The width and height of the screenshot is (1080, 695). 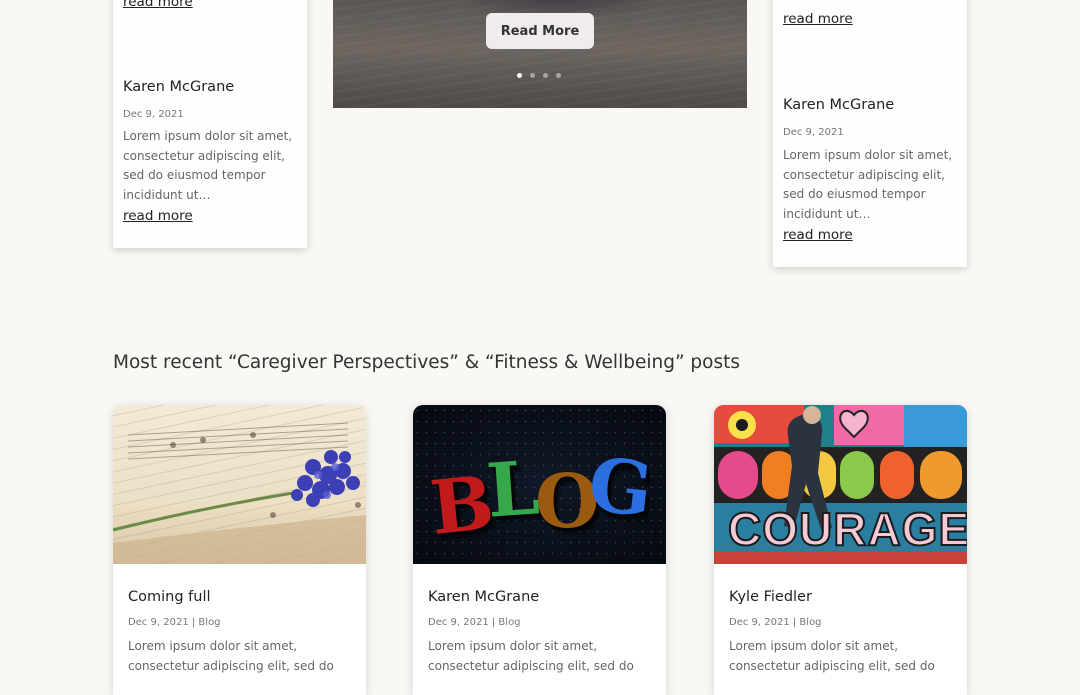 I want to click on post-title: Coming full, so click(x=169, y=597).